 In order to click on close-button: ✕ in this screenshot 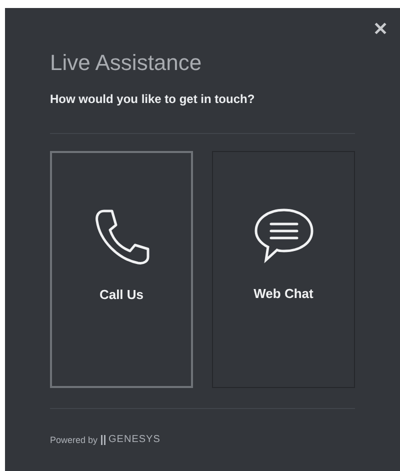, I will do `click(380, 29)`.